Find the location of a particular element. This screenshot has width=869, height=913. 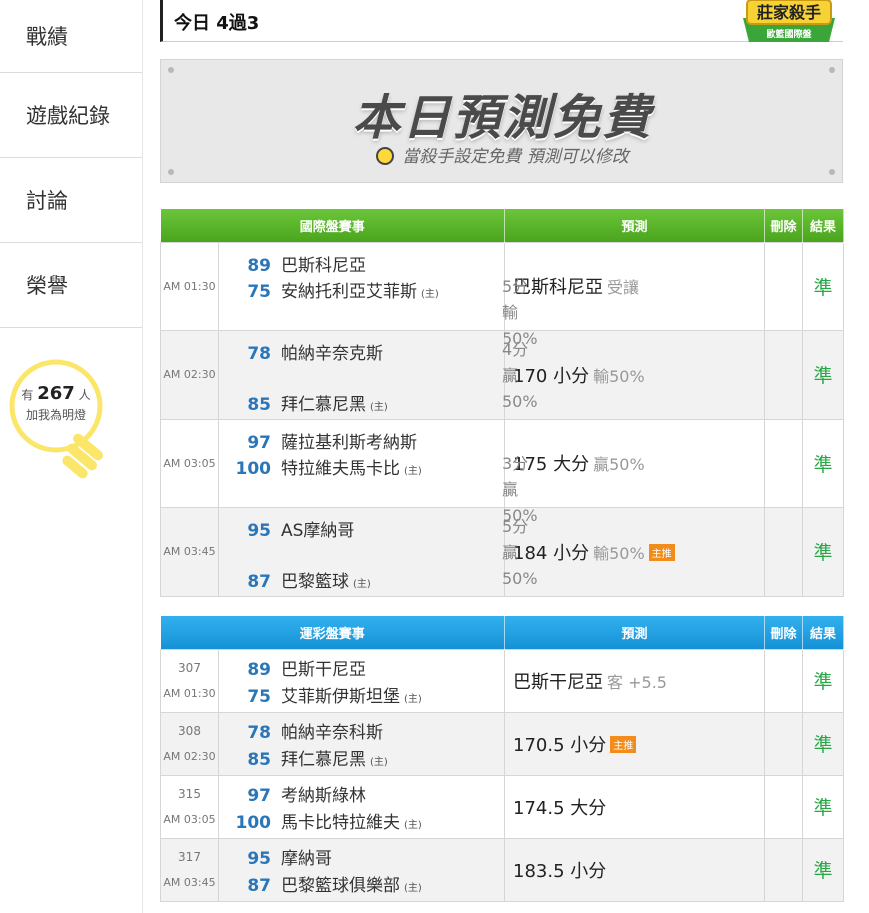

sidebar-item-label: 遊戲紀錄 is located at coordinates (68, 116).